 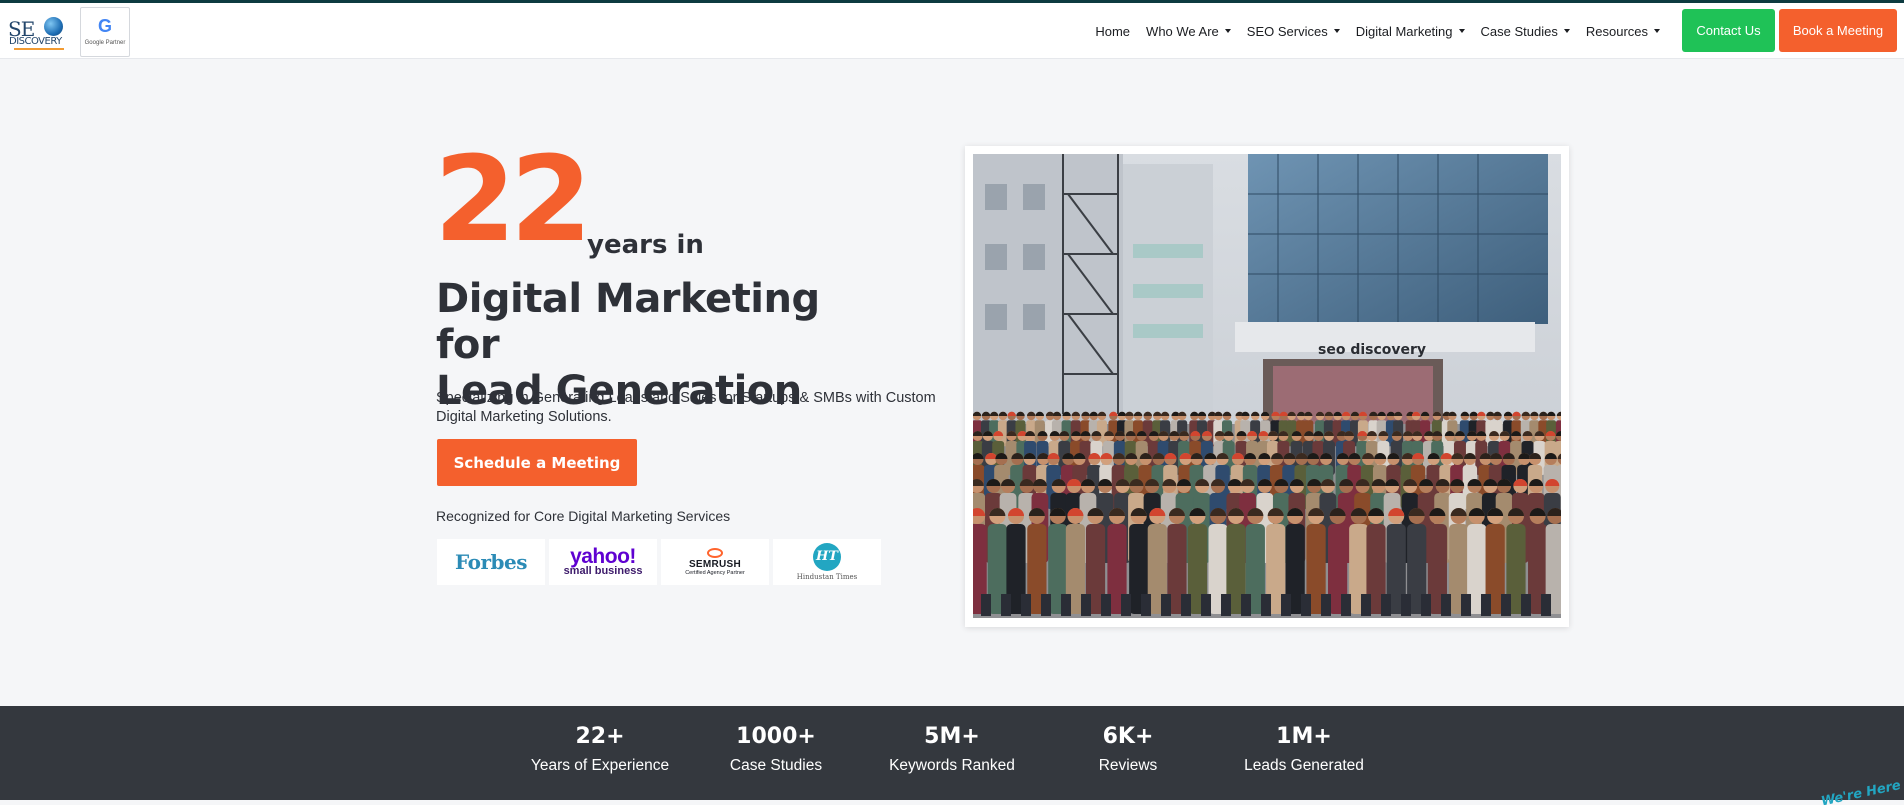 I want to click on headline-line-1: Digital Marketing for, so click(x=628, y=322).